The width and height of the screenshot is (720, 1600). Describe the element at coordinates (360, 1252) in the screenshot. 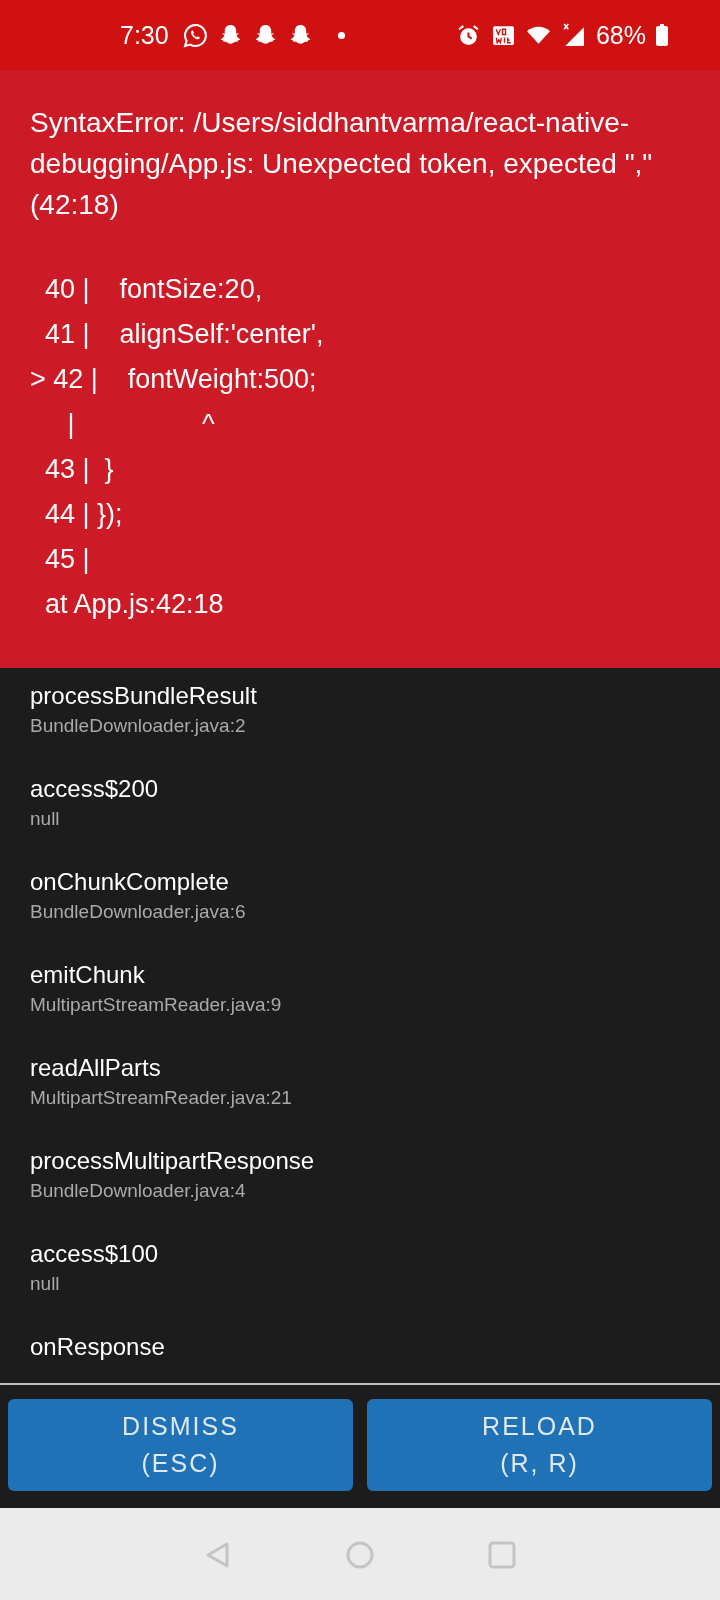

I see `stack-method: access$100` at that location.